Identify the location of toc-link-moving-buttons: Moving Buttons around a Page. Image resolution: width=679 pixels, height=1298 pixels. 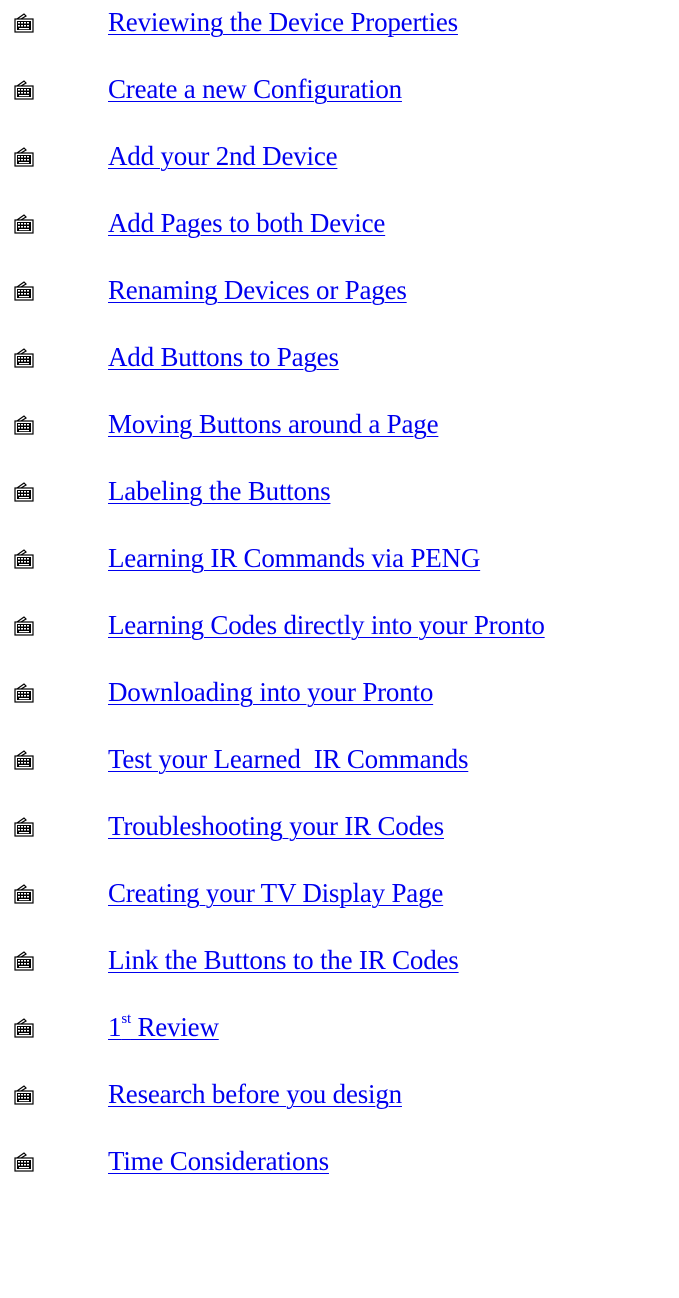
(273, 424).